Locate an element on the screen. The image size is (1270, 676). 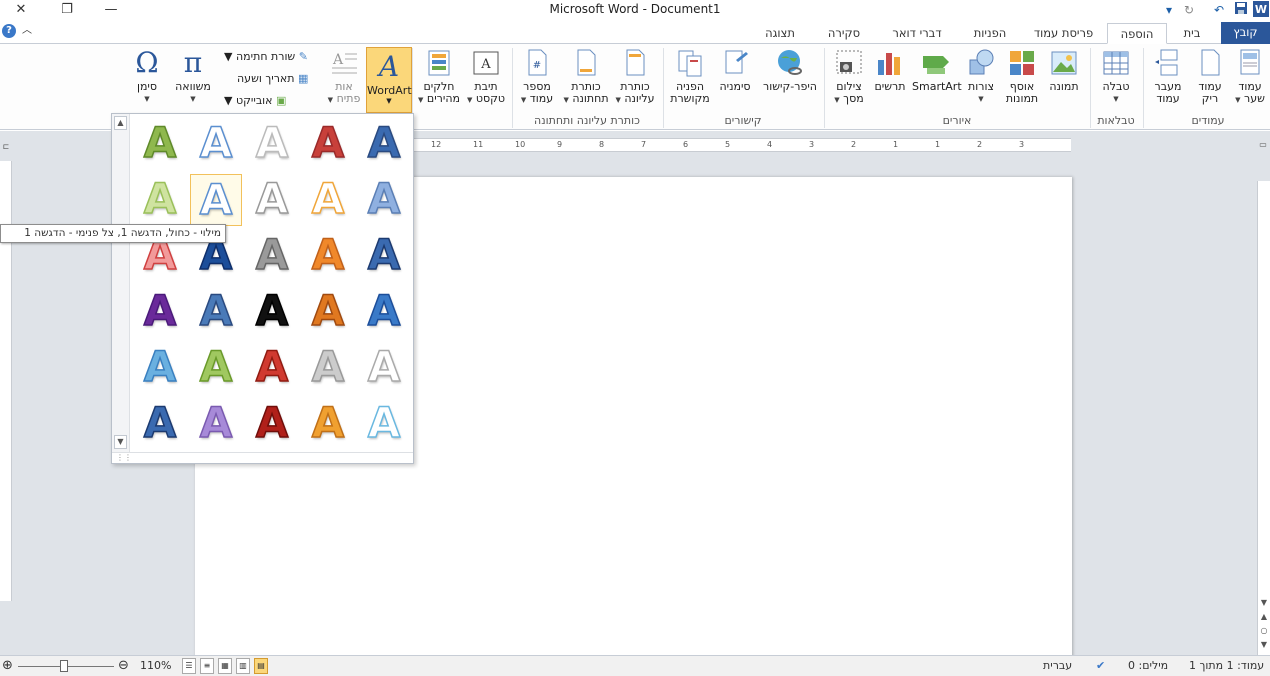
ruler-mark: 2 is located at coordinates (980, 144).